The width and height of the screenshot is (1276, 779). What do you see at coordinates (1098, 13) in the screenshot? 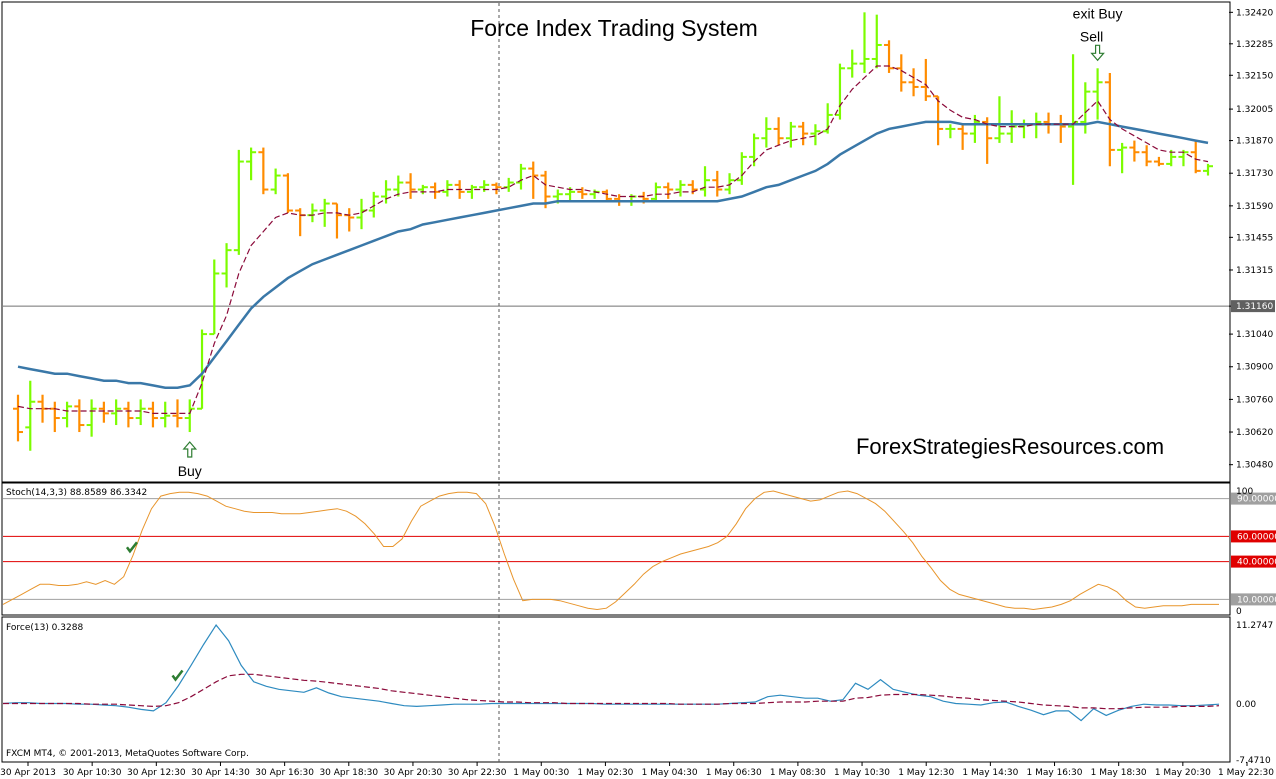
I see `signal-label: exit Buy` at bounding box center [1098, 13].